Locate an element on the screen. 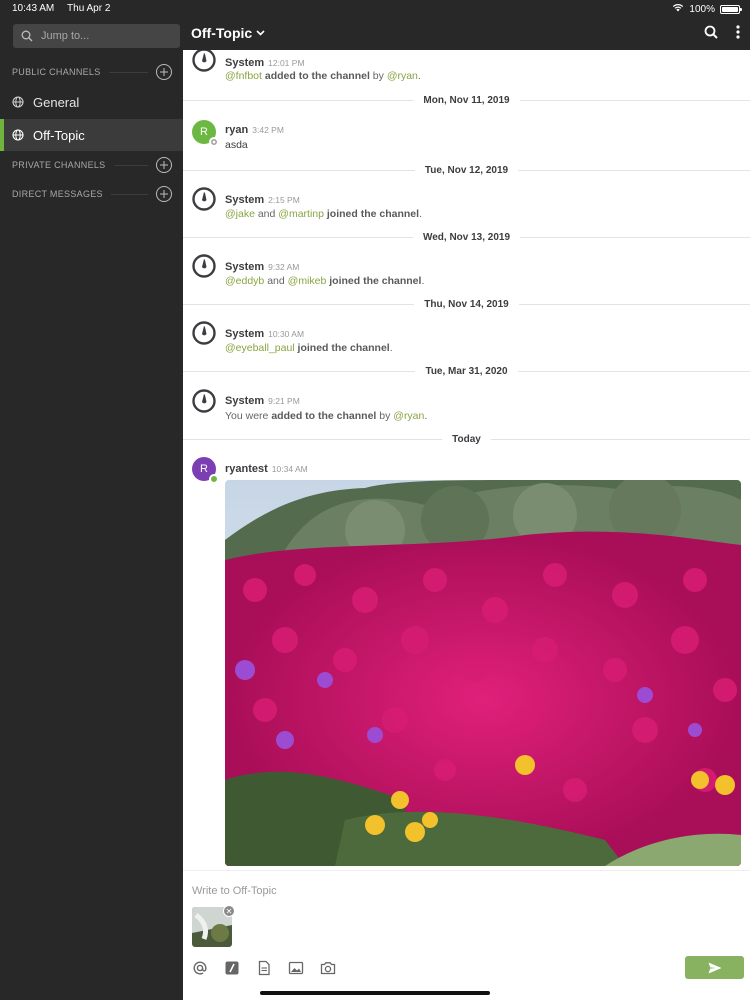 Image resolution: width=750 pixels, height=1000 pixels. status-online-icon is located at coordinates (214, 479).